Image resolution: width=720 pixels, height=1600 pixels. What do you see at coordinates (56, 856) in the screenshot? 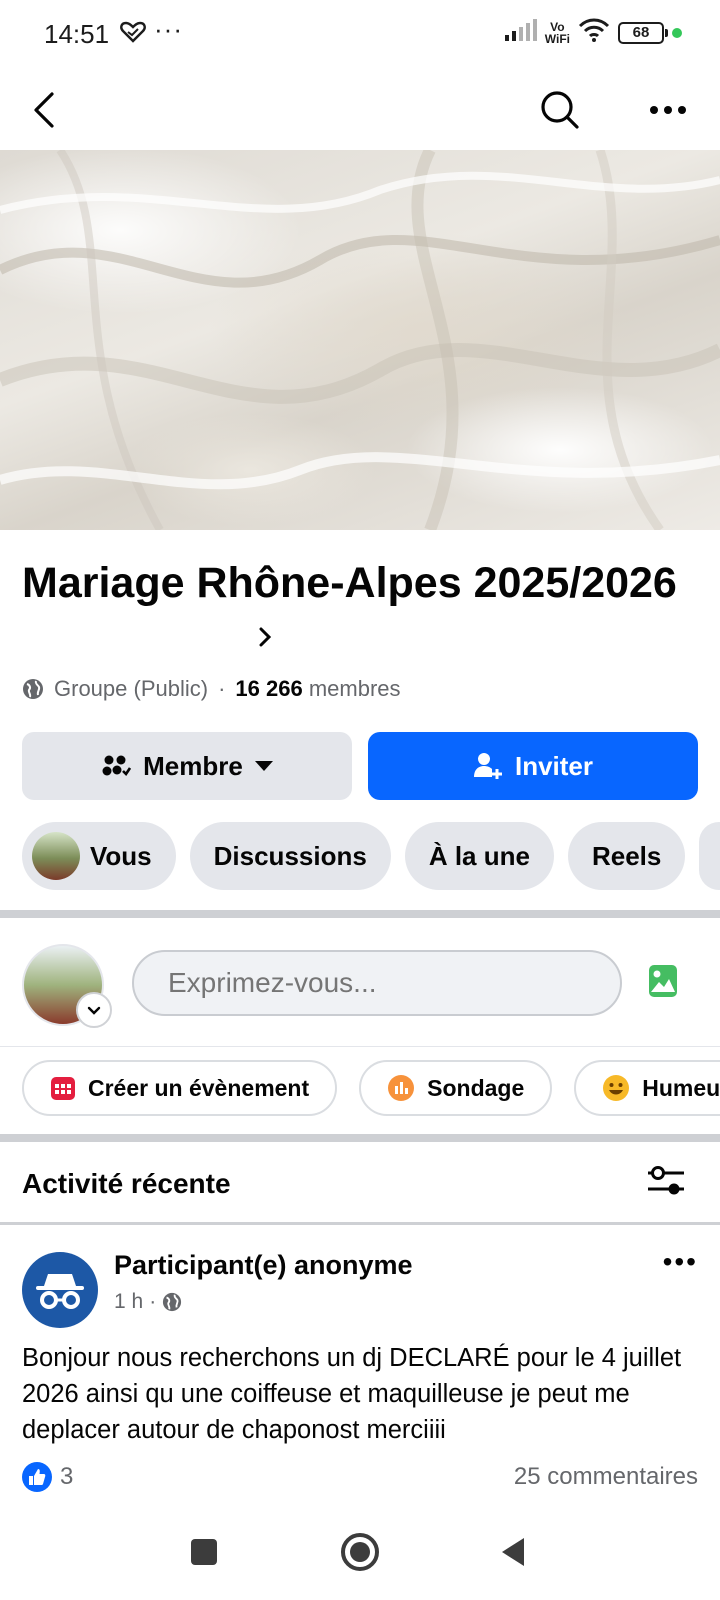
I see `avatar` at bounding box center [56, 856].